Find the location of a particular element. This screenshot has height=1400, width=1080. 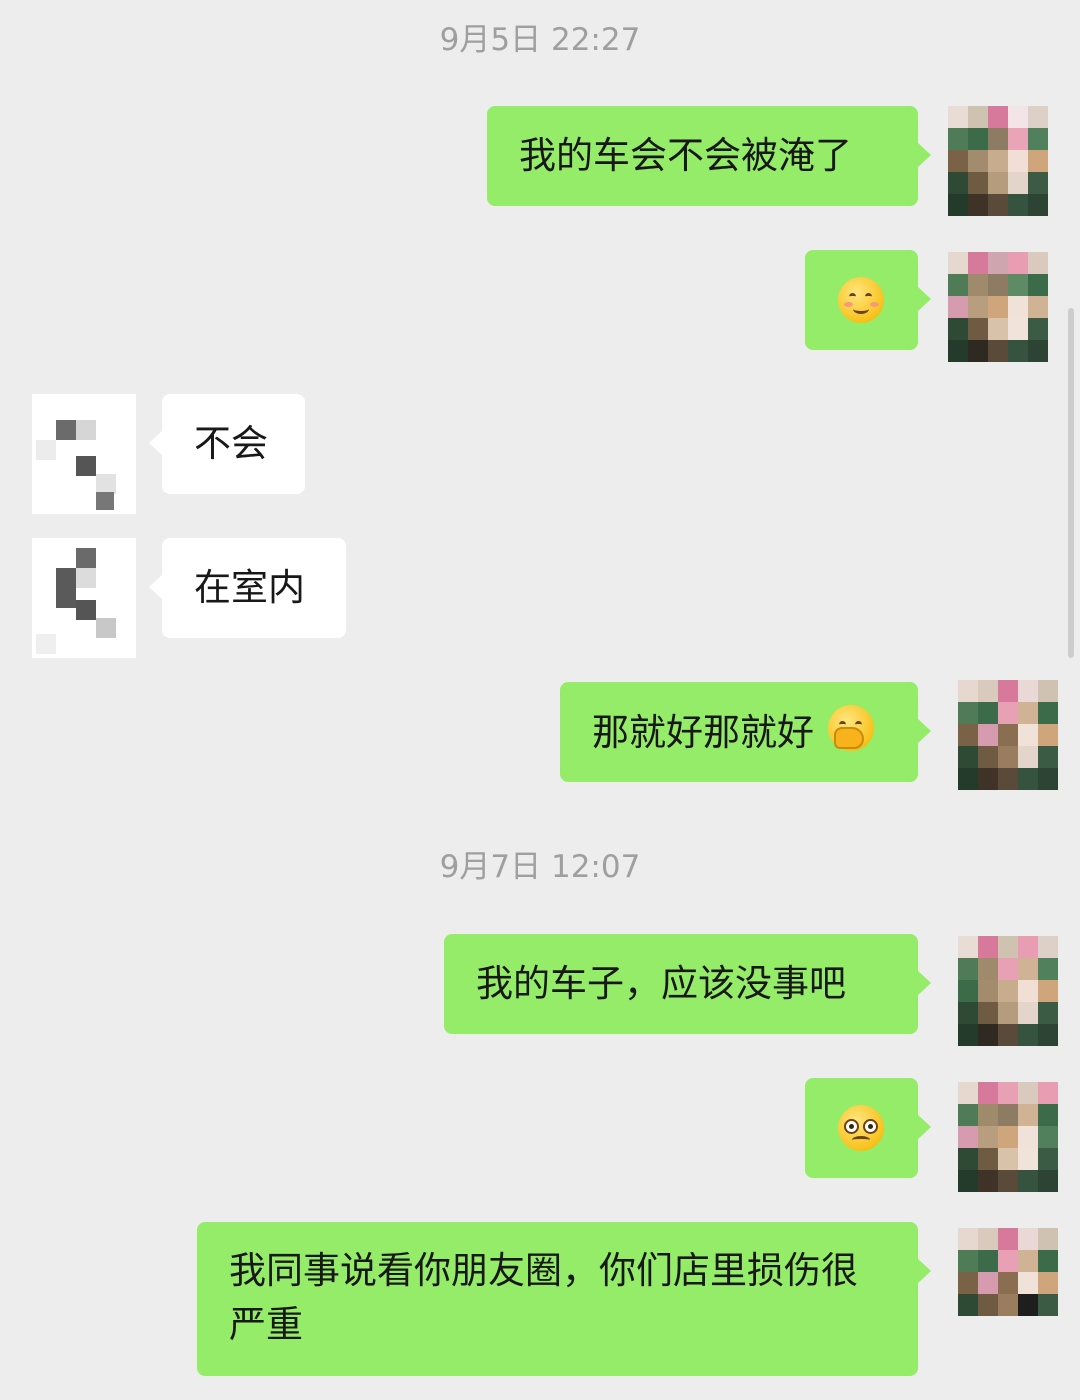

pleading-face-icon is located at coordinates (861, 1128).